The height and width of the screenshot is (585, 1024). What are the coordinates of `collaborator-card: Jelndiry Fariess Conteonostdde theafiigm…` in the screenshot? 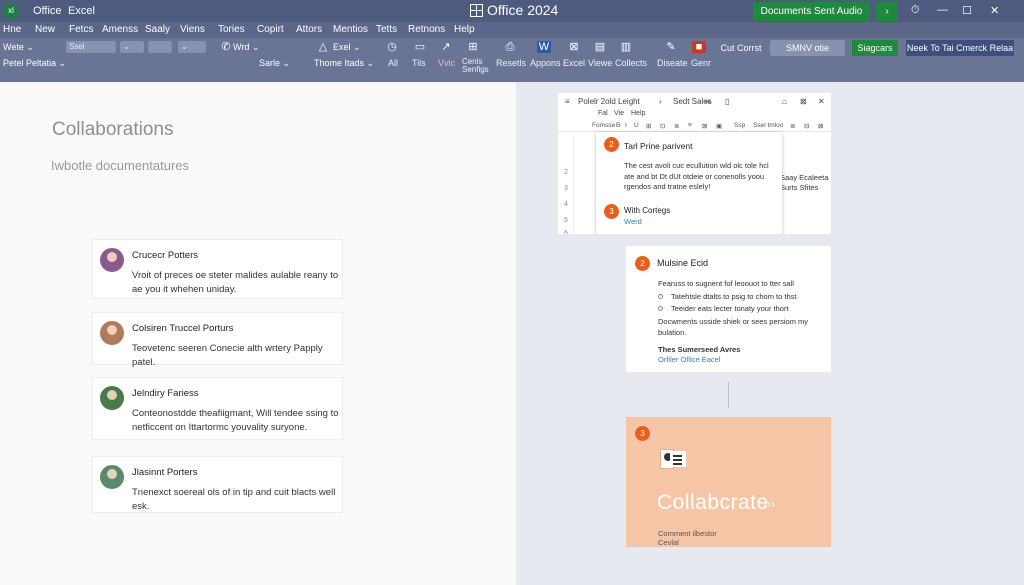 It's located at (217, 408).